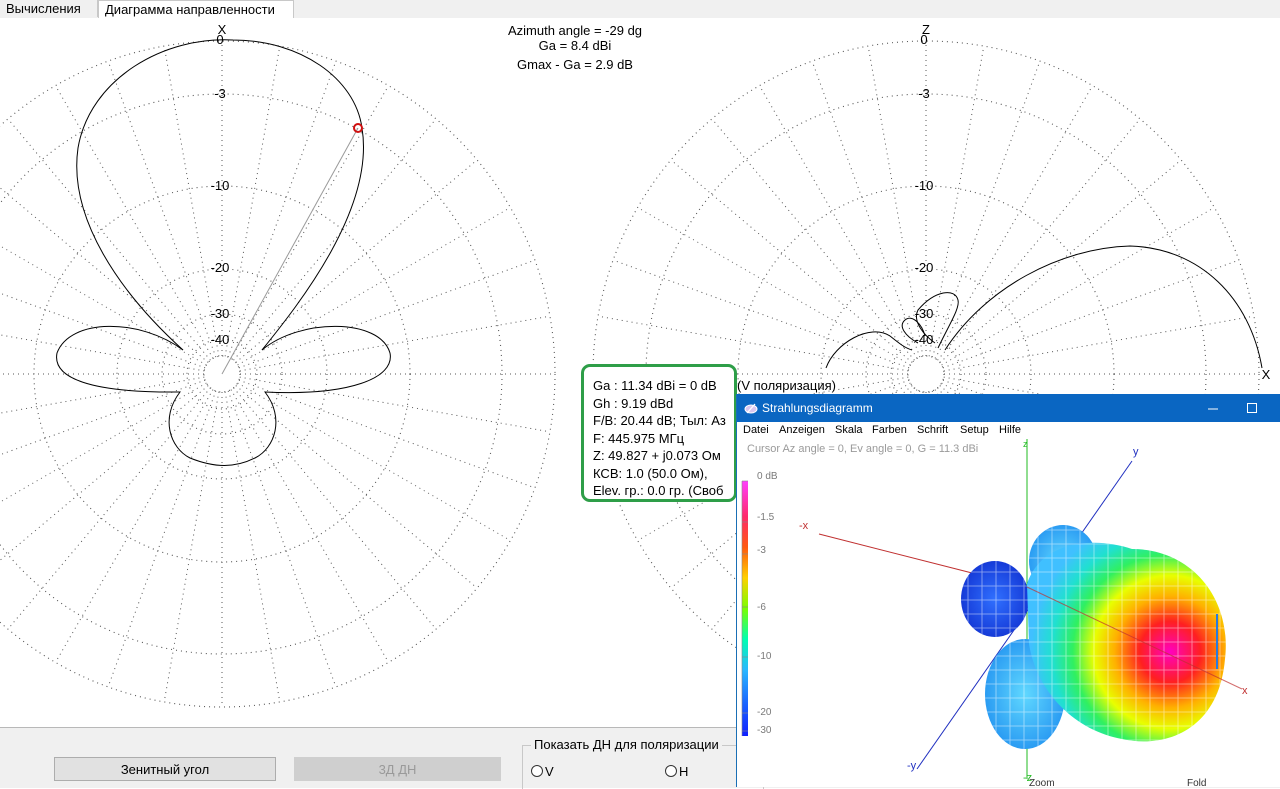  What do you see at coordinates (761, 550) in the screenshot?
I see `scale-label-2: -3` at bounding box center [761, 550].